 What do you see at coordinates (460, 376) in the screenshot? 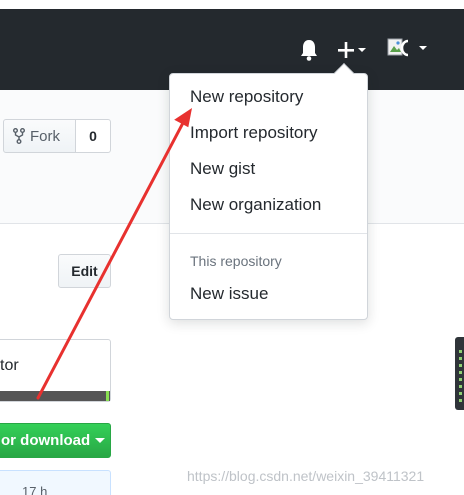
I see `scrollbar-markers` at bounding box center [460, 376].